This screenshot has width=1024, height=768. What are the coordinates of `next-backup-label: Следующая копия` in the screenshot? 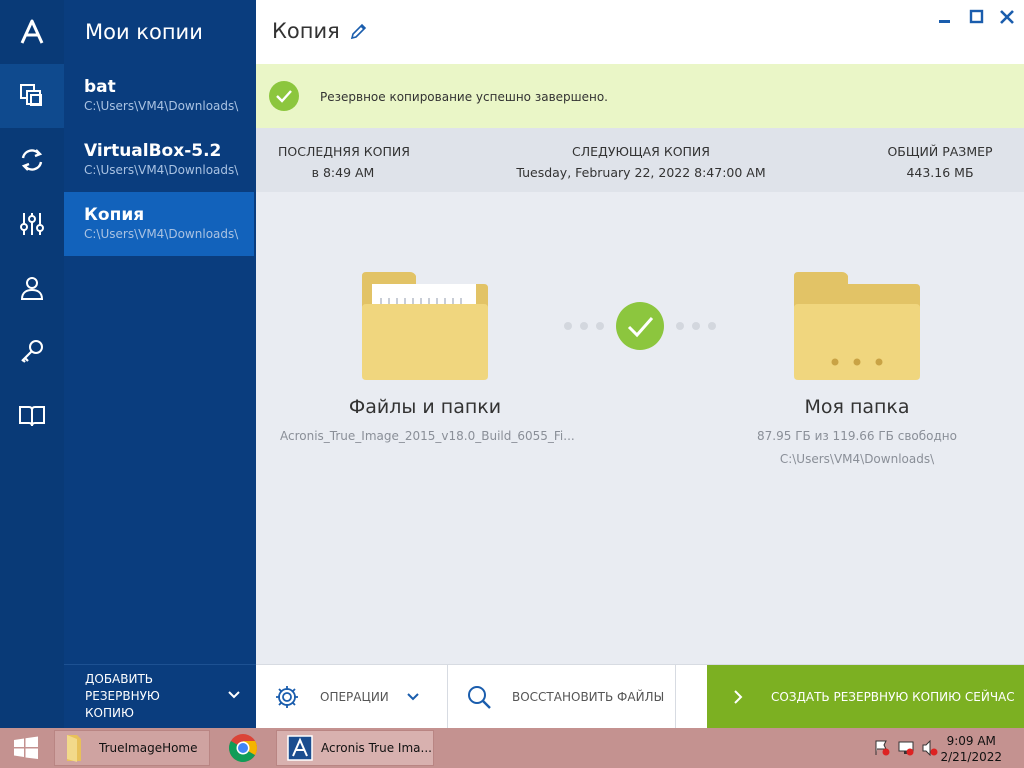 It's located at (641, 151).